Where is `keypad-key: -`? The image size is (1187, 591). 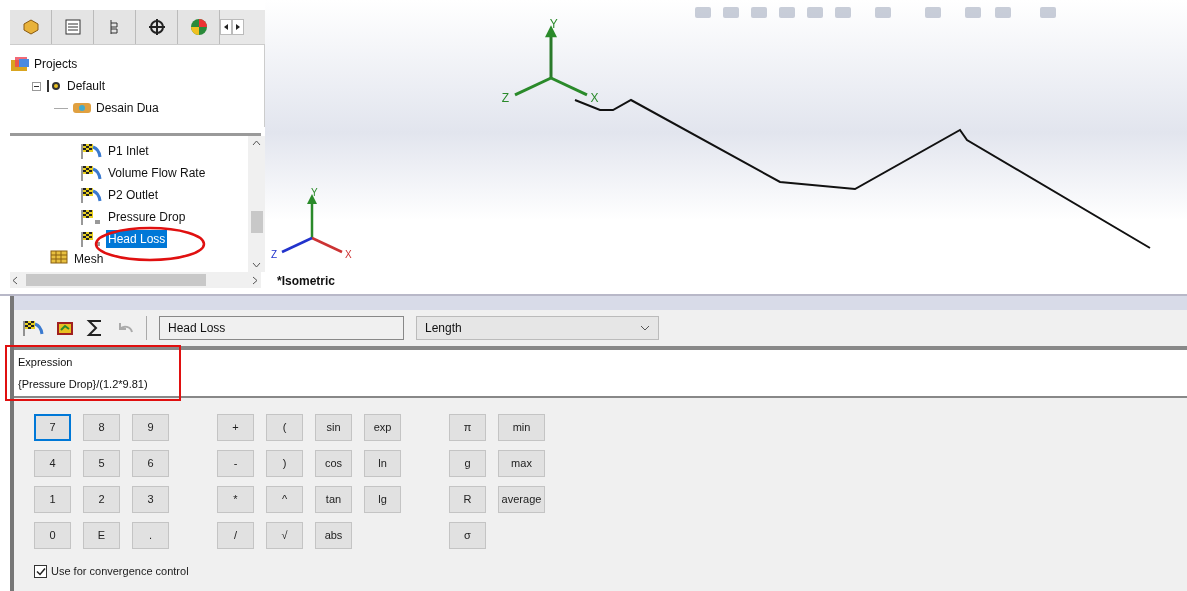
keypad-key: - is located at coordinates (235, 463).